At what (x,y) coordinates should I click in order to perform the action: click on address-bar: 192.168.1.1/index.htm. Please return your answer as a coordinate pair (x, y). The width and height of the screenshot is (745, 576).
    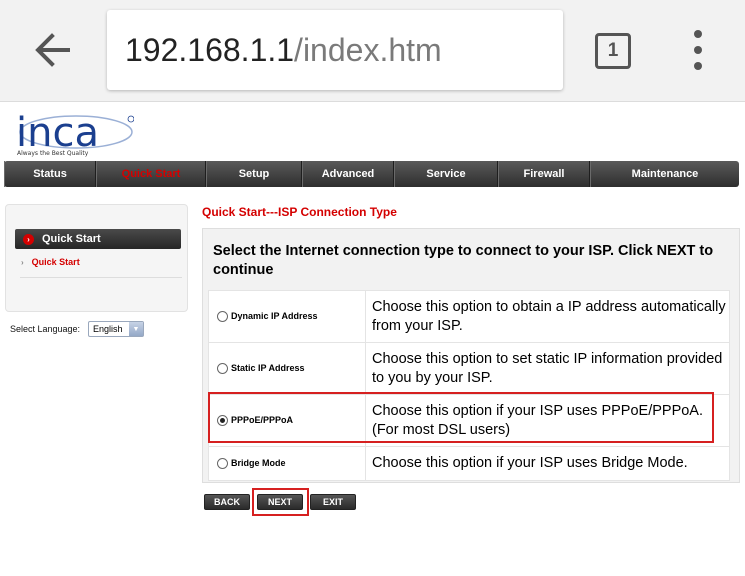
    Looking at the image, I should click on (335, 50).